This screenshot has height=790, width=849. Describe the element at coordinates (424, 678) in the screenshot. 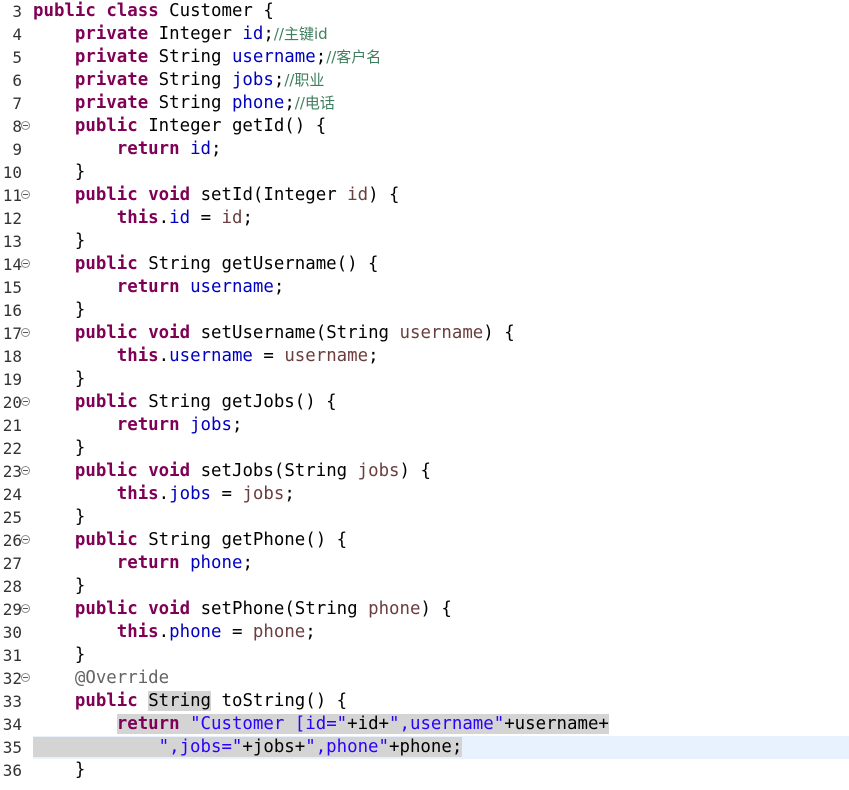

I see `code-line: 32 @Override` at that location.